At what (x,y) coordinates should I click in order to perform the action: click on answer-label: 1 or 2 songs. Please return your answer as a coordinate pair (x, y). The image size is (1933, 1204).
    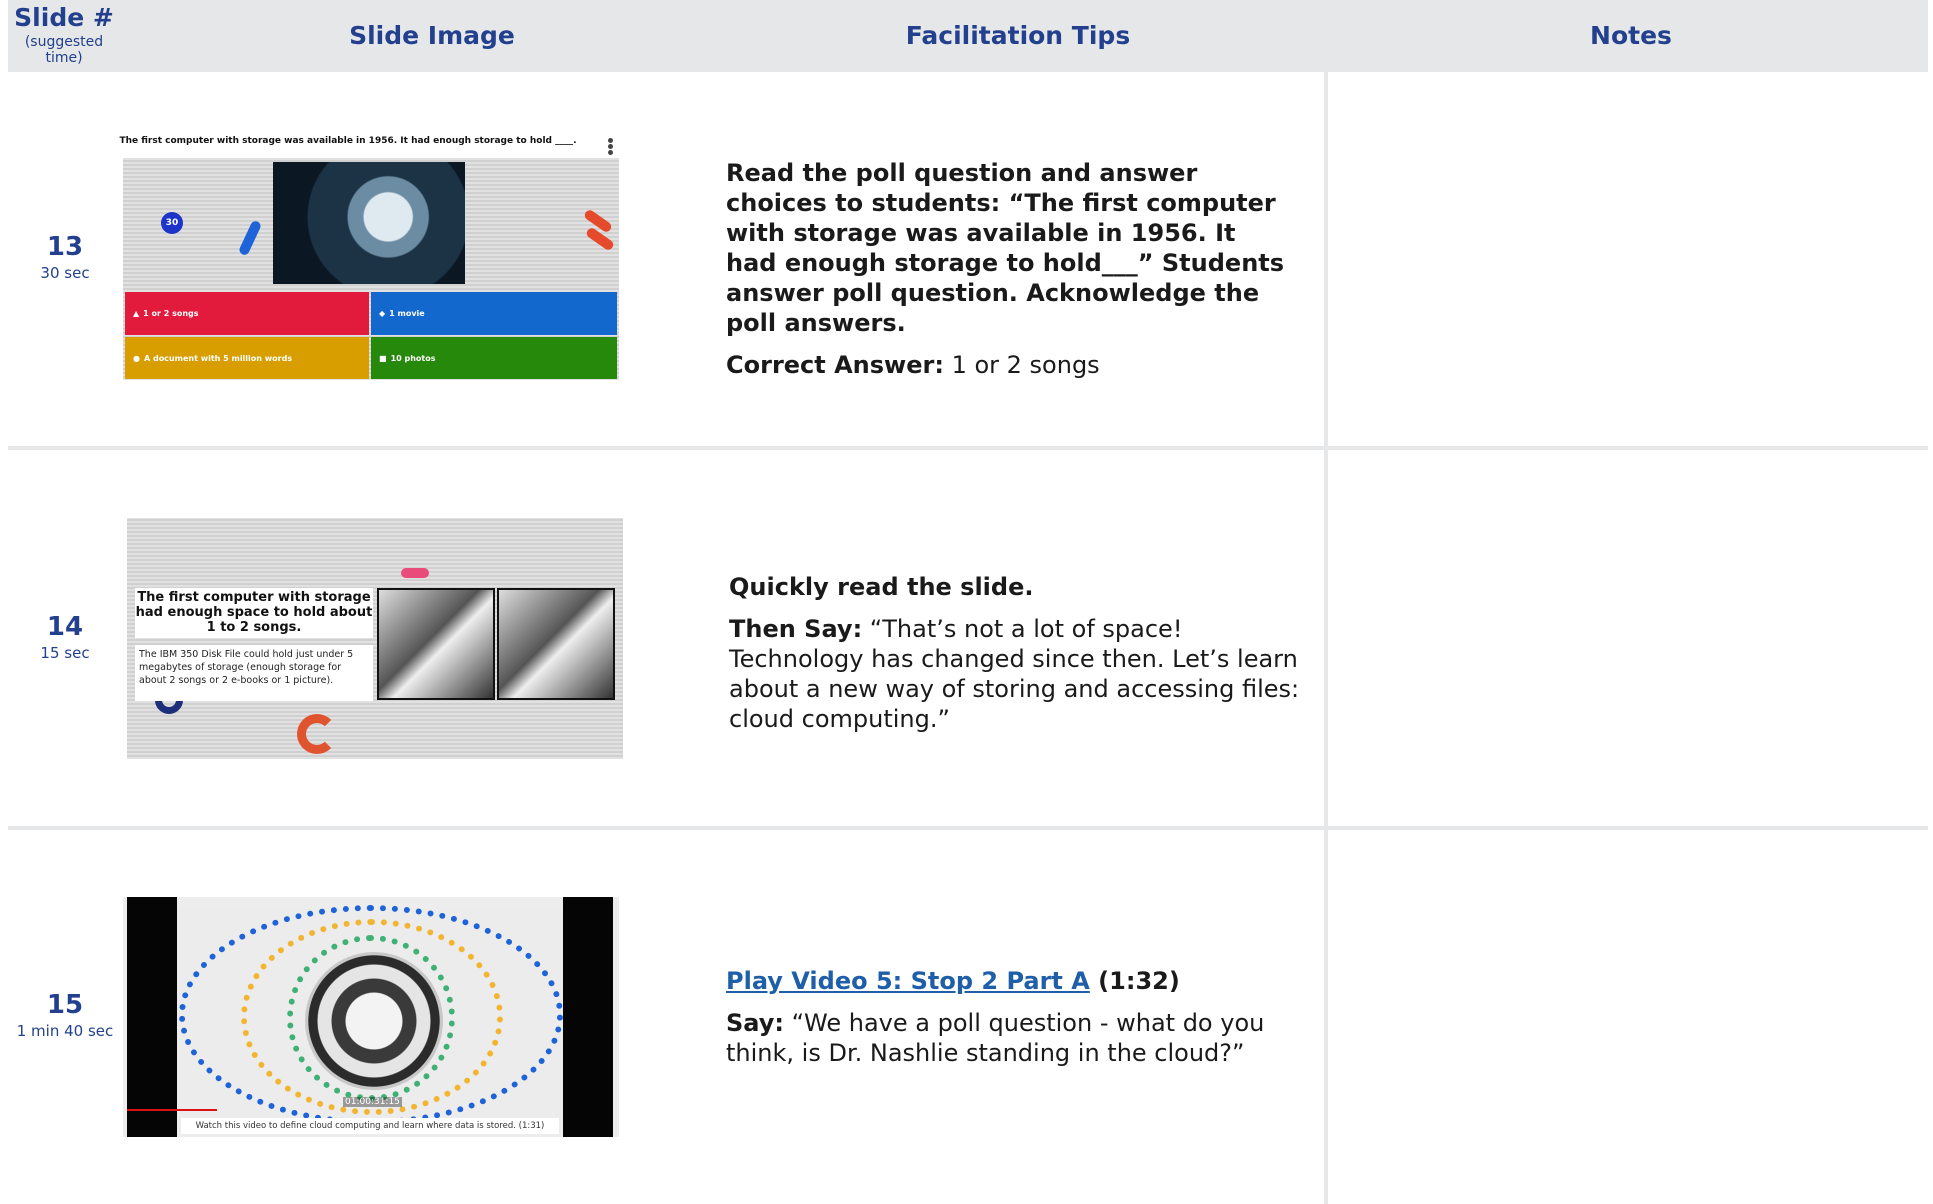
    Looking at the image, I should click on (171, 313).